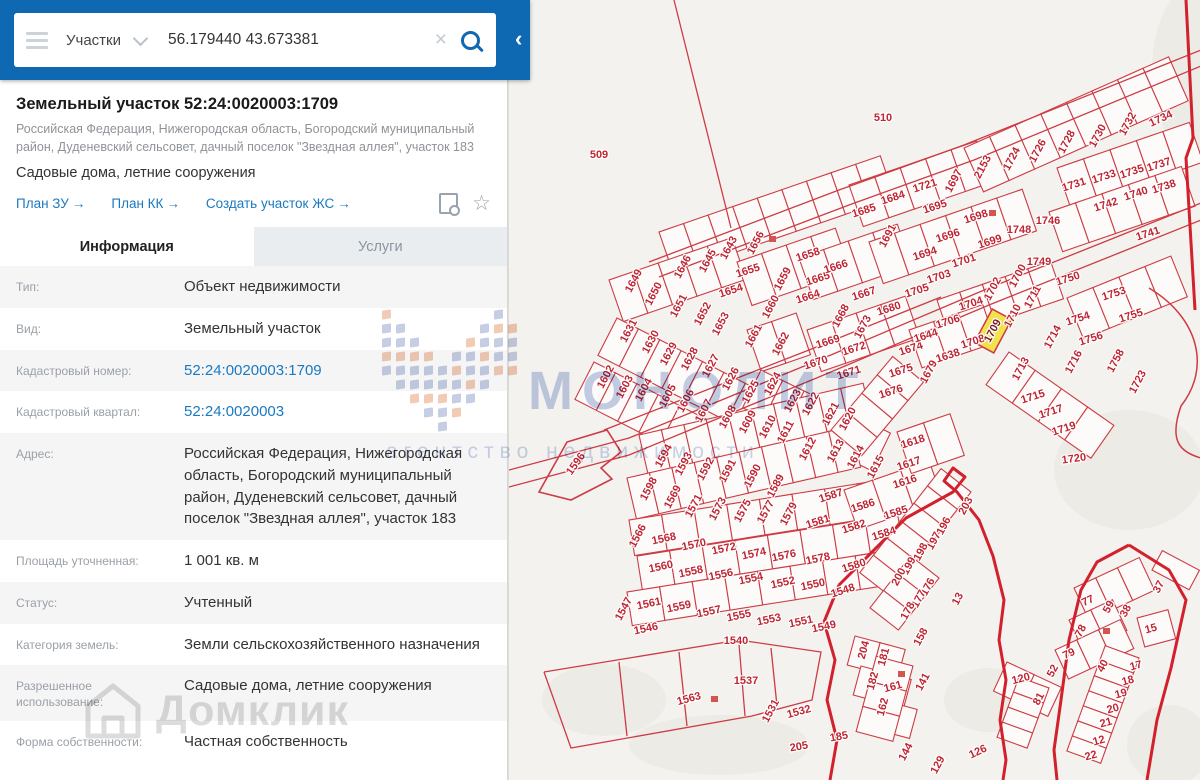 The height and width of the screenshot is (780, 1200). I want to click on tab-information: Информация, so click(127, 246).